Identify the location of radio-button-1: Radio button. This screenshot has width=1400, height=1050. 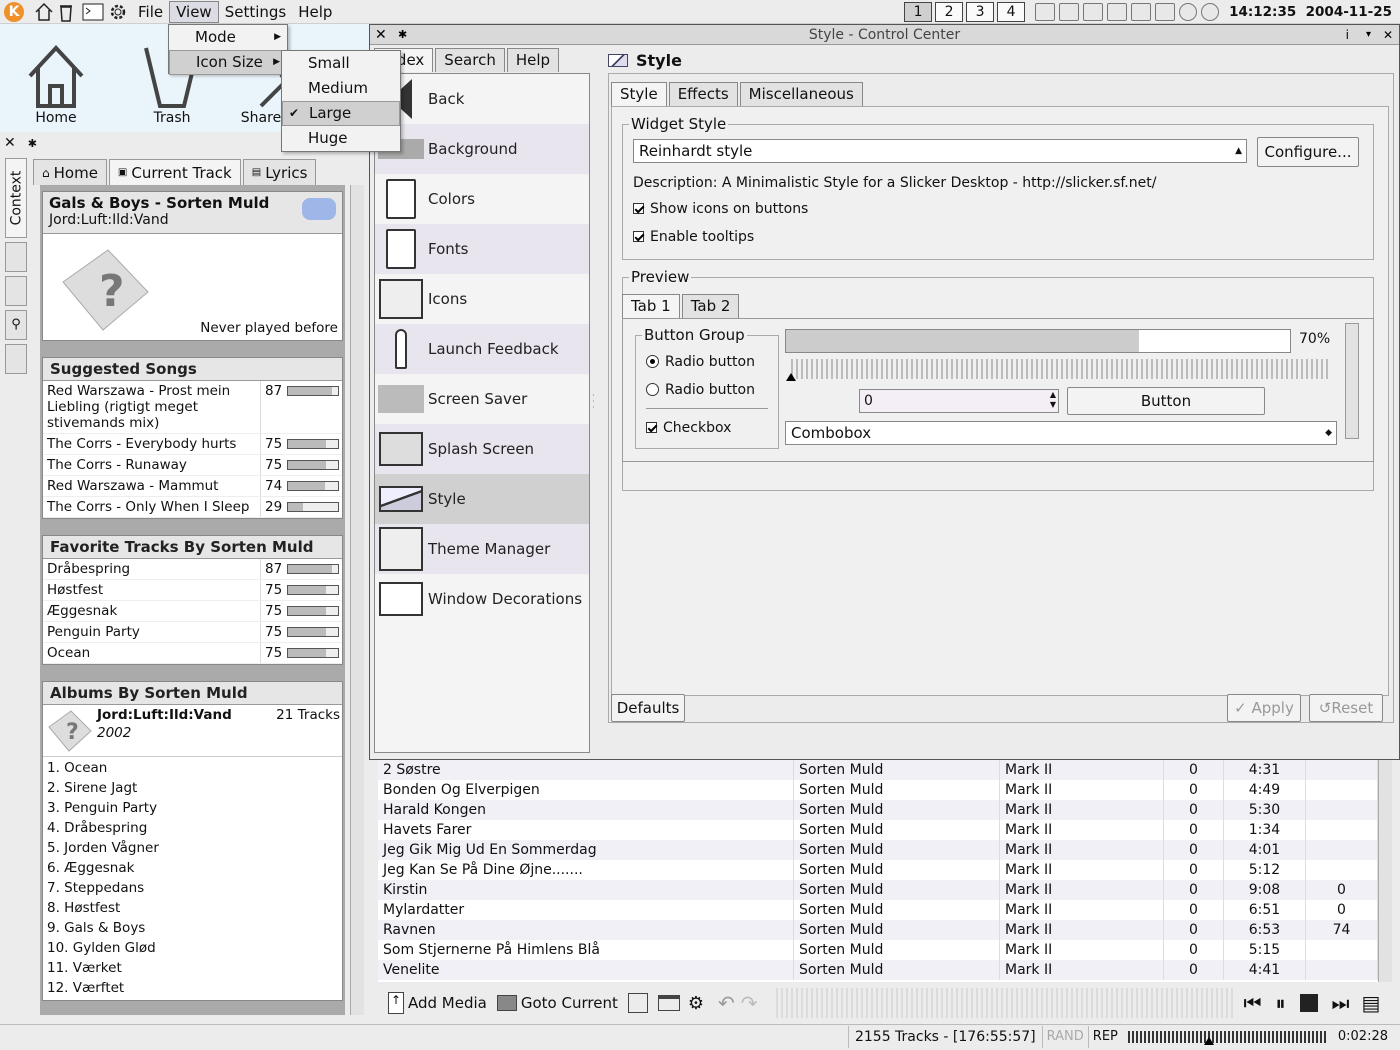
(700, 362).